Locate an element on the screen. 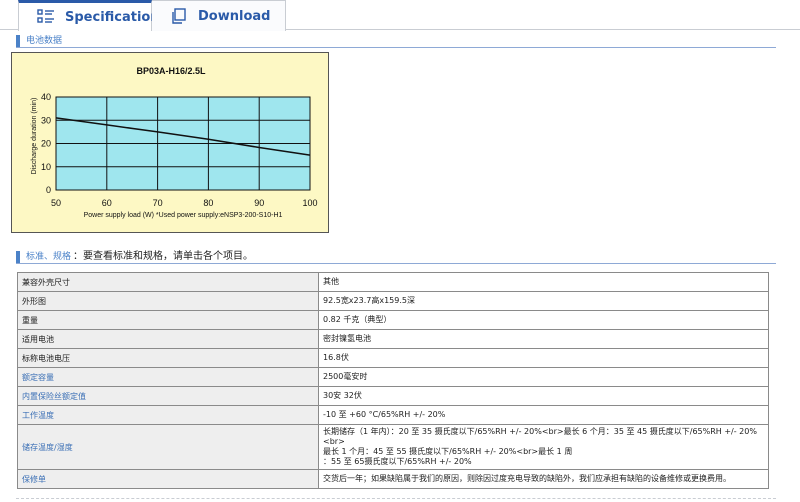  spec-value: 16.8伏 is located at coordinates (543, 358).